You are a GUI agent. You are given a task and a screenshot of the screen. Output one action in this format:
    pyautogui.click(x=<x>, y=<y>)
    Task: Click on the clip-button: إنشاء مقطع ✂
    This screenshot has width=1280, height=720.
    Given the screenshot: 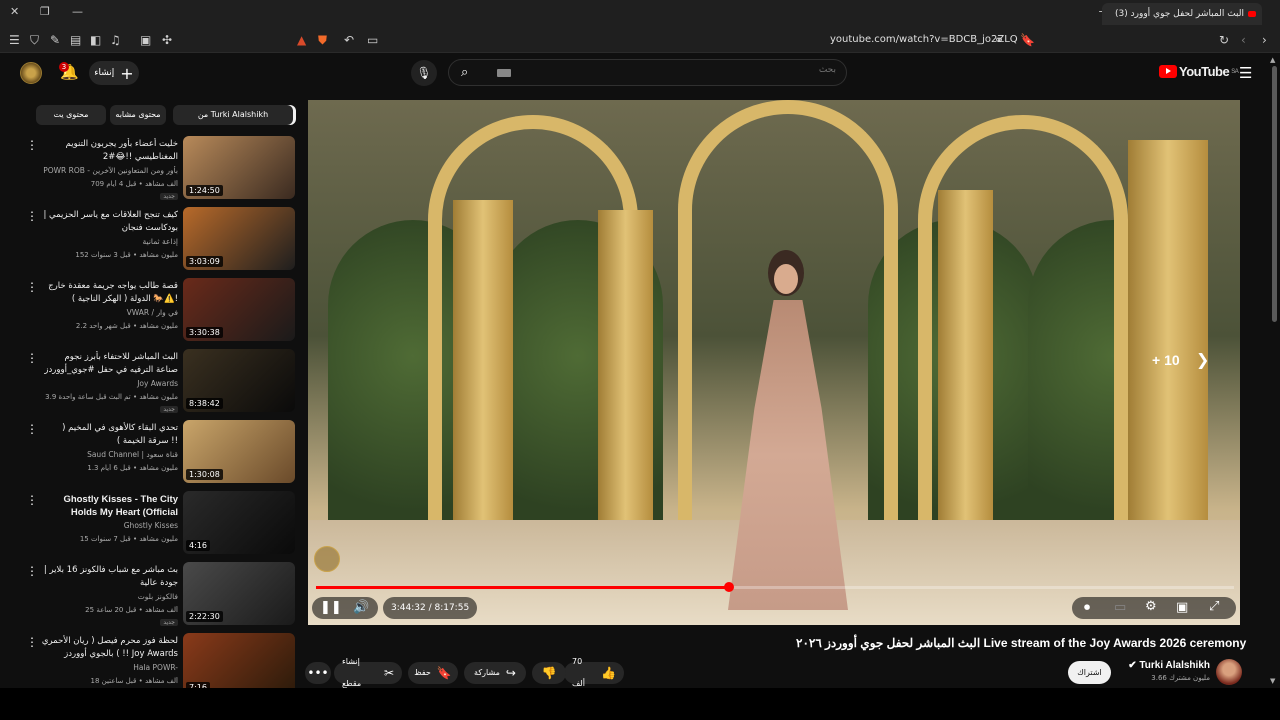 What is the action you would take?
    pyautogui.click(x=368, y=672)
    